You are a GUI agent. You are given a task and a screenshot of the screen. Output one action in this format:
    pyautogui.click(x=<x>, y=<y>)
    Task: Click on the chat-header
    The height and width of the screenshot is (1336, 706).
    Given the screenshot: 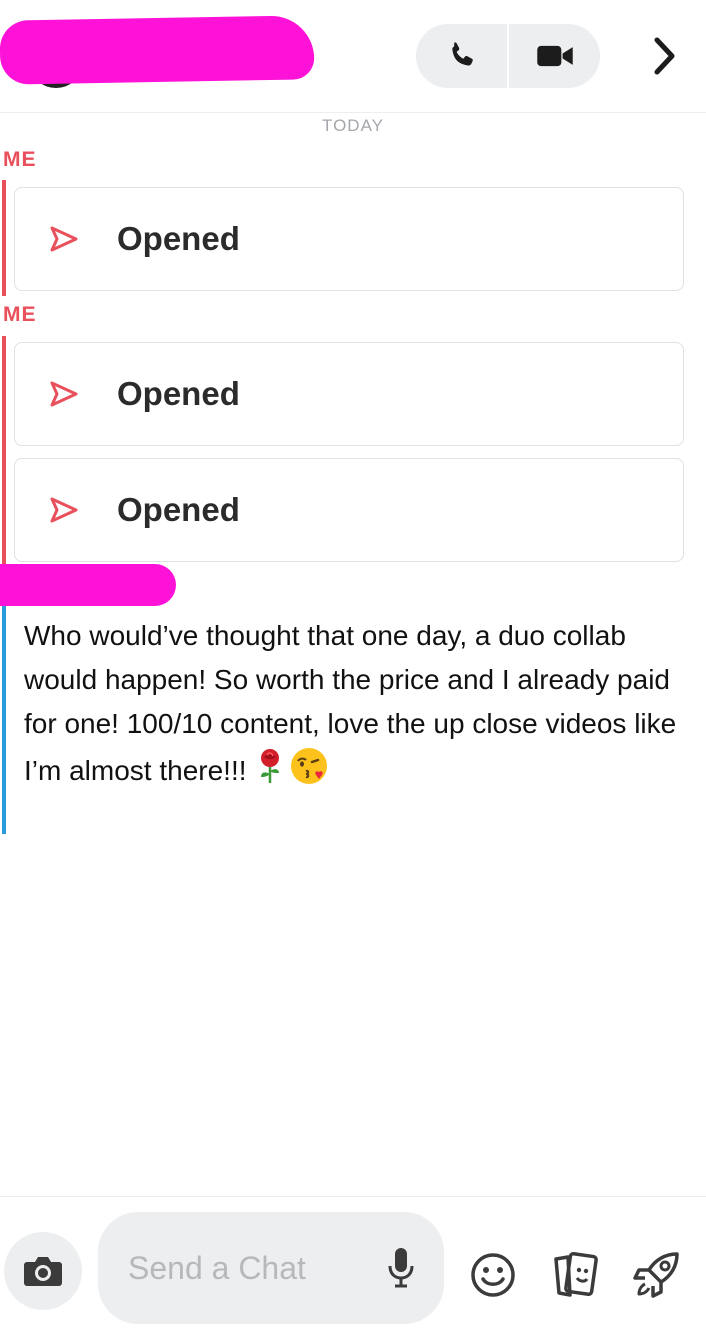 What is the action you would take?
    pyautogui.click(x=353, y=56)
    